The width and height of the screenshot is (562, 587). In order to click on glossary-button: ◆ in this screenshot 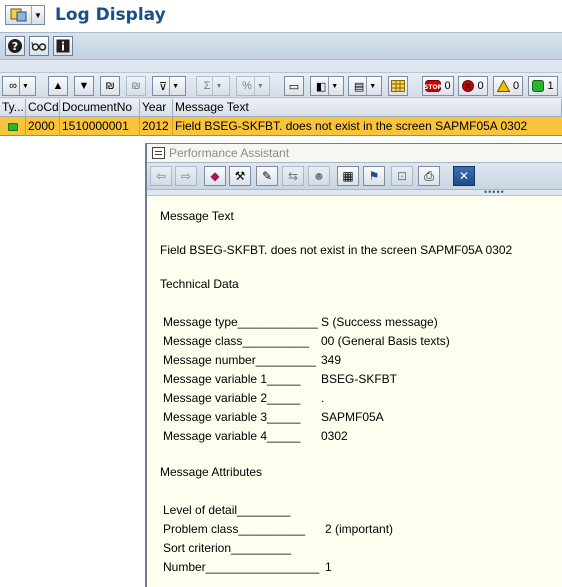, I will do `click(215, 176)`.